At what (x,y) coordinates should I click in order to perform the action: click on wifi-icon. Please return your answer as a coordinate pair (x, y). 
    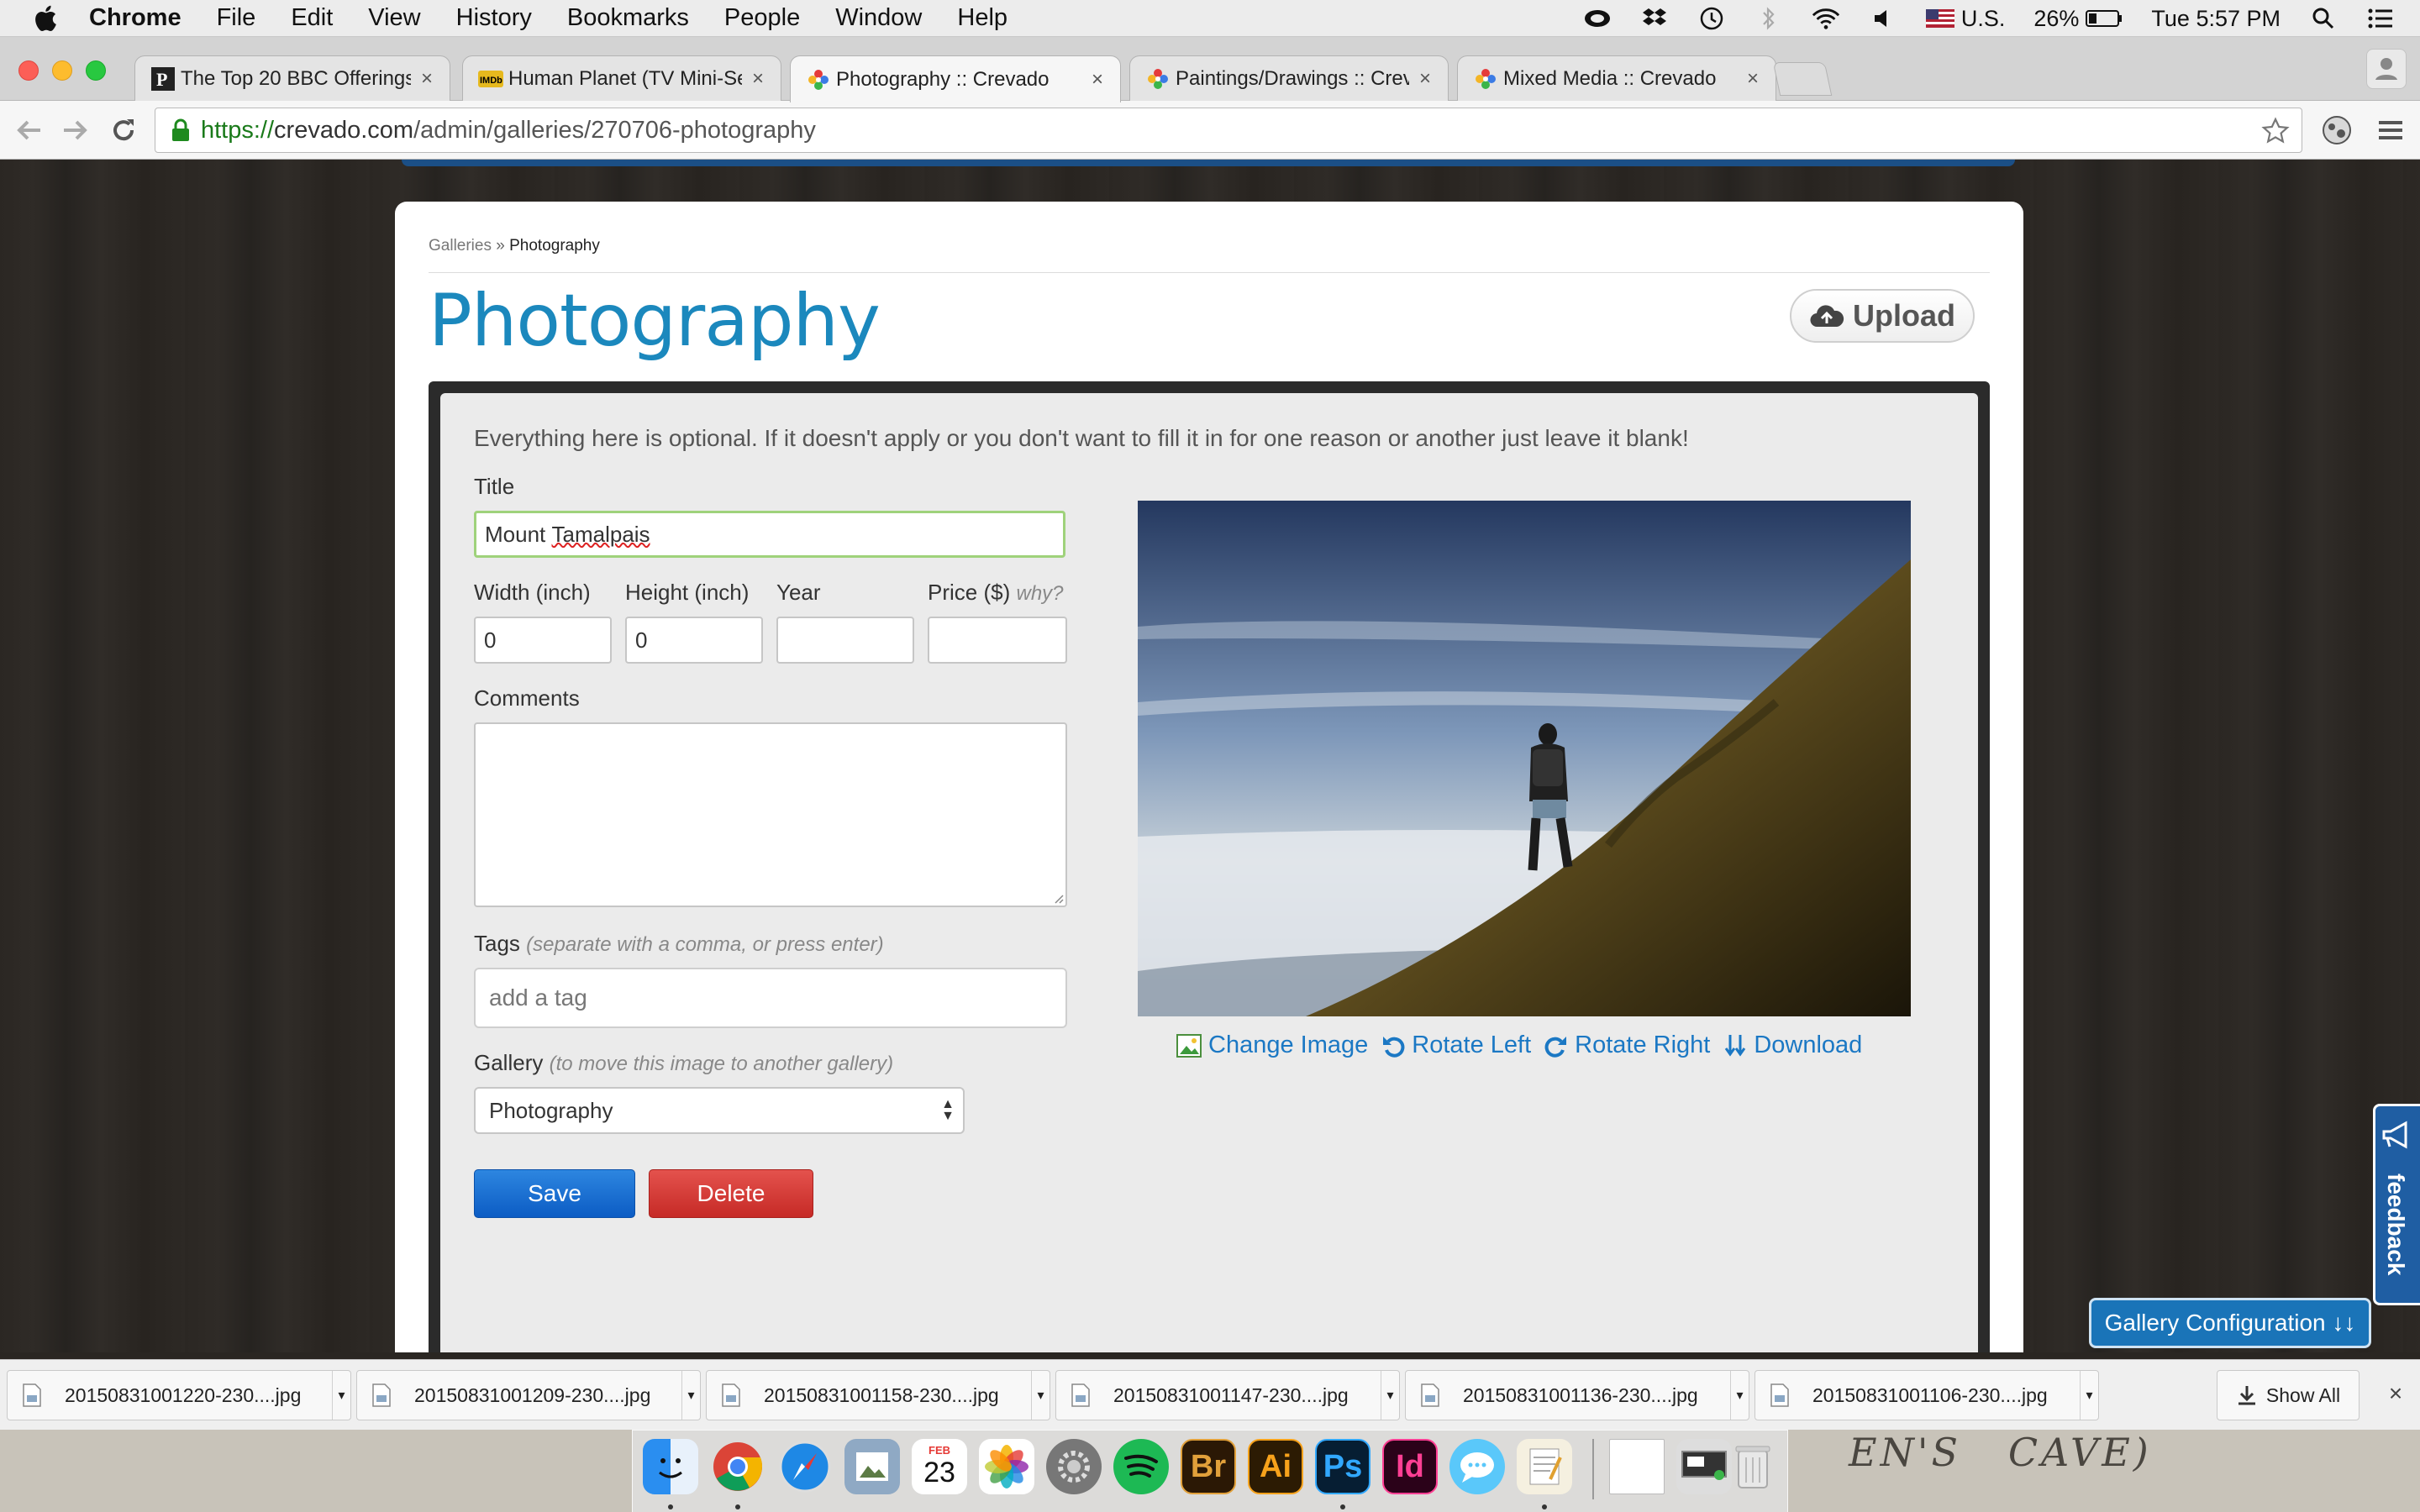
    Looking at the image, I should click on (1826, 18).